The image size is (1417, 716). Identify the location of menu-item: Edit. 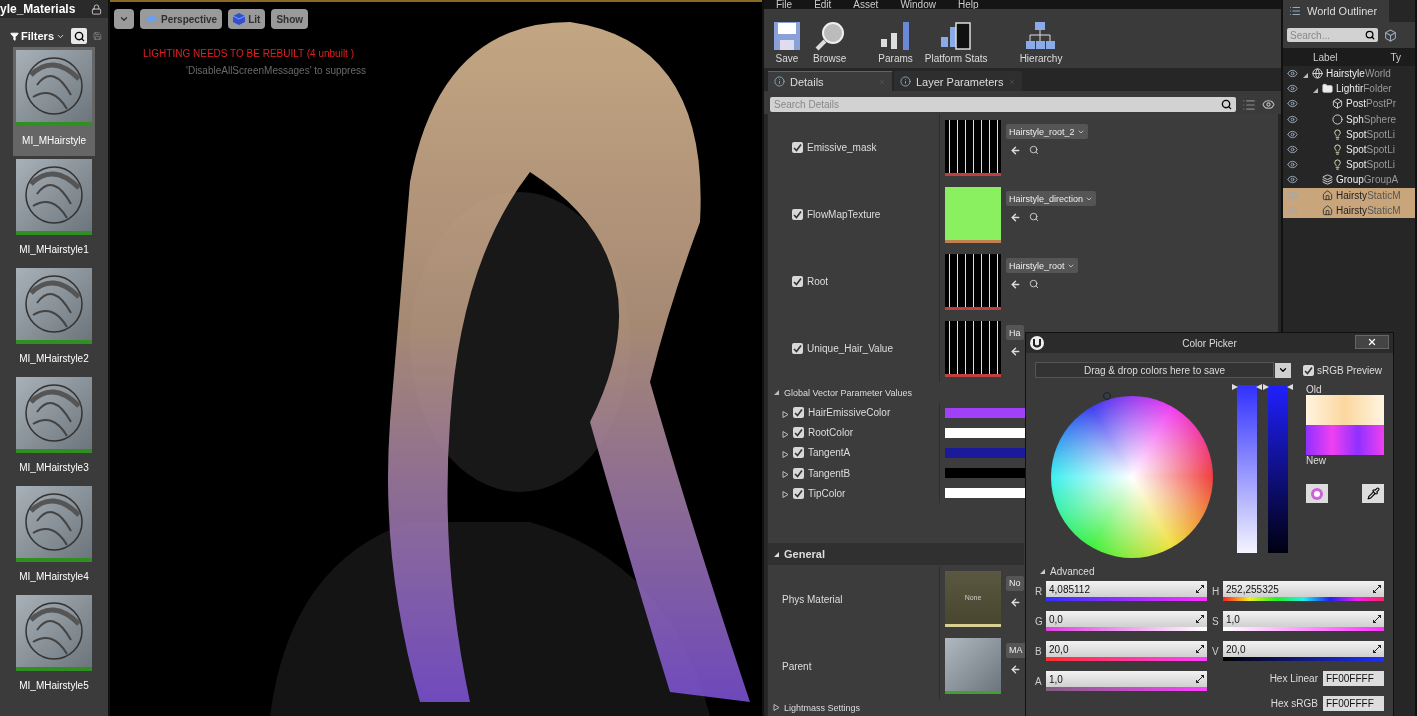
(823, 4).